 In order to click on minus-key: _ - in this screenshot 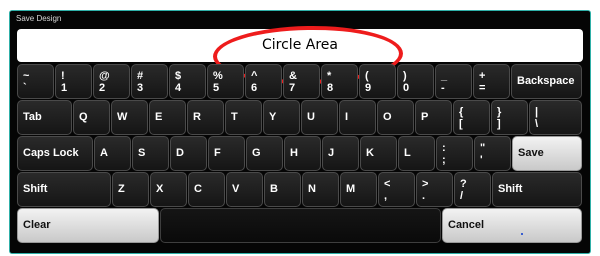, I will do `click(453, 81)`.